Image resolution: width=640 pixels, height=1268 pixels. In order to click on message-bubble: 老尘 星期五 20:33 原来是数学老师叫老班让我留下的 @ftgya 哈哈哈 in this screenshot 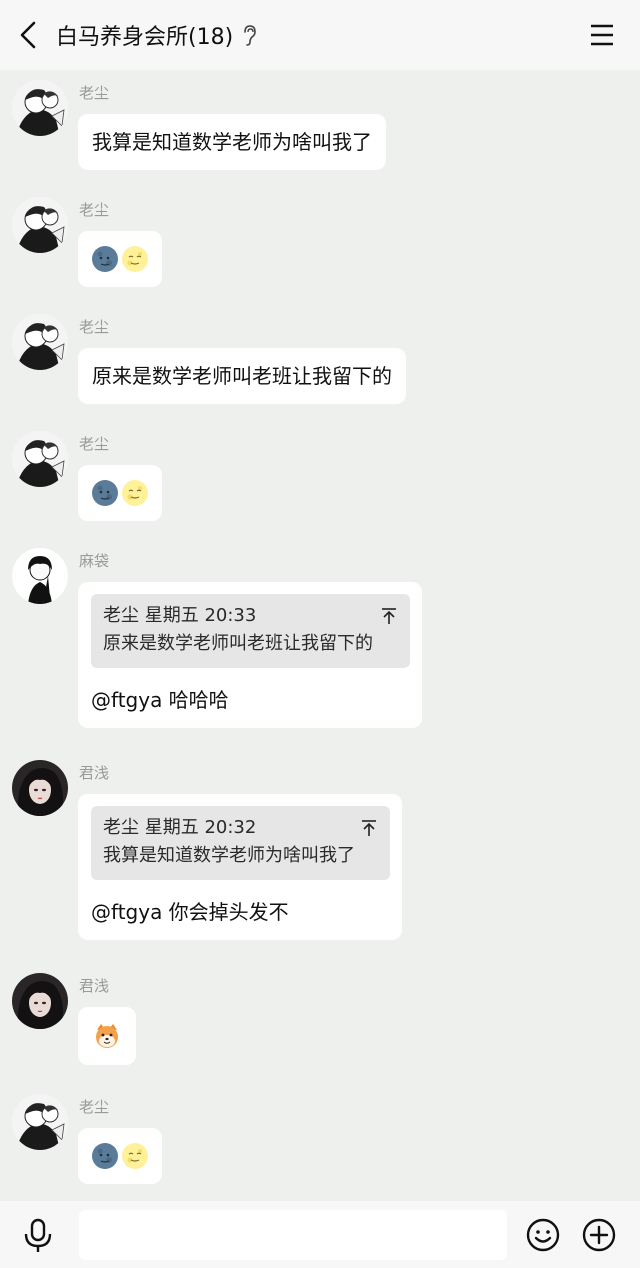, I will do `click(250, 655)`.